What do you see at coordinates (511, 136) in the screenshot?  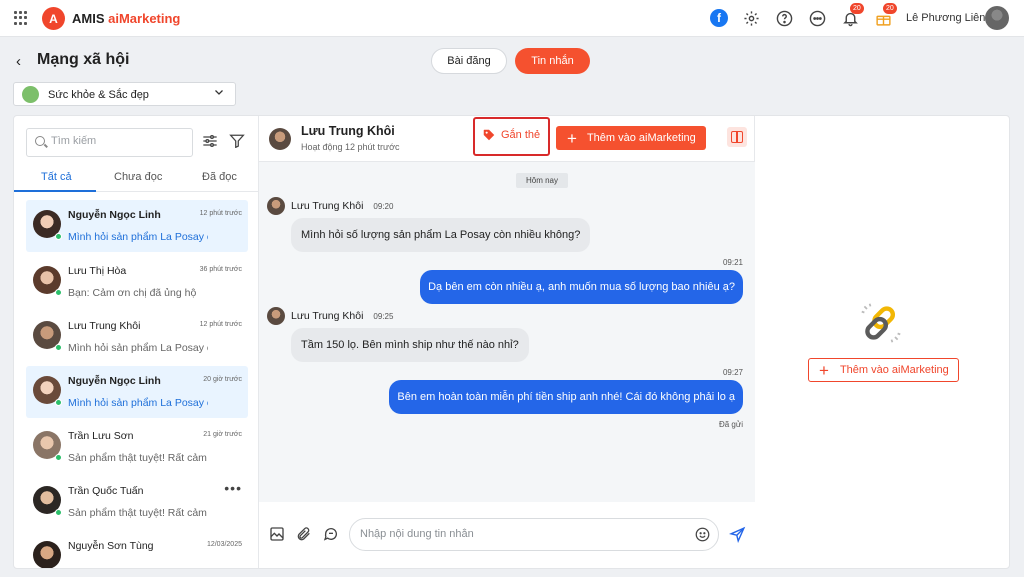 I see `tag-button: Gắn thẻ` at bounding box center [511, 136].